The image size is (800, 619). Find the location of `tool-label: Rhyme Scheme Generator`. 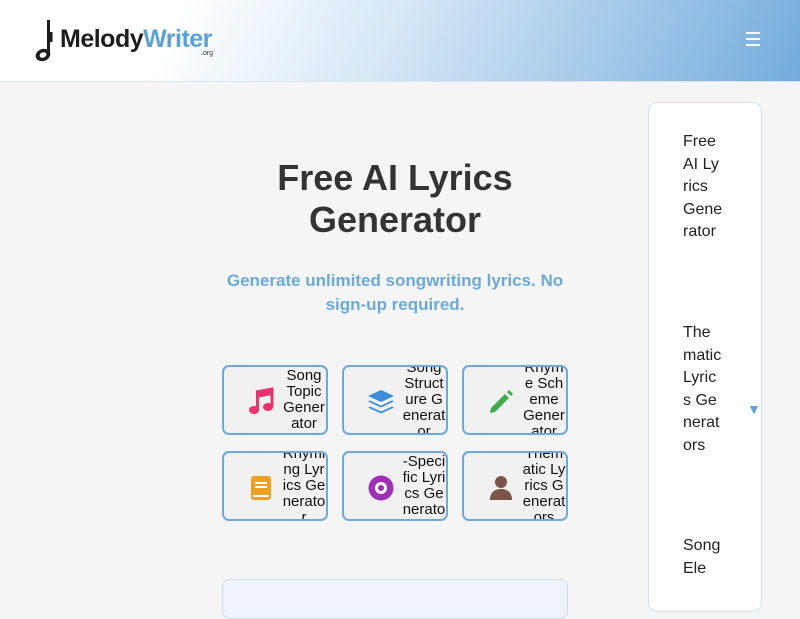

tool-label: Rhyme Scheme Generator is located at coordinates (544, 400).